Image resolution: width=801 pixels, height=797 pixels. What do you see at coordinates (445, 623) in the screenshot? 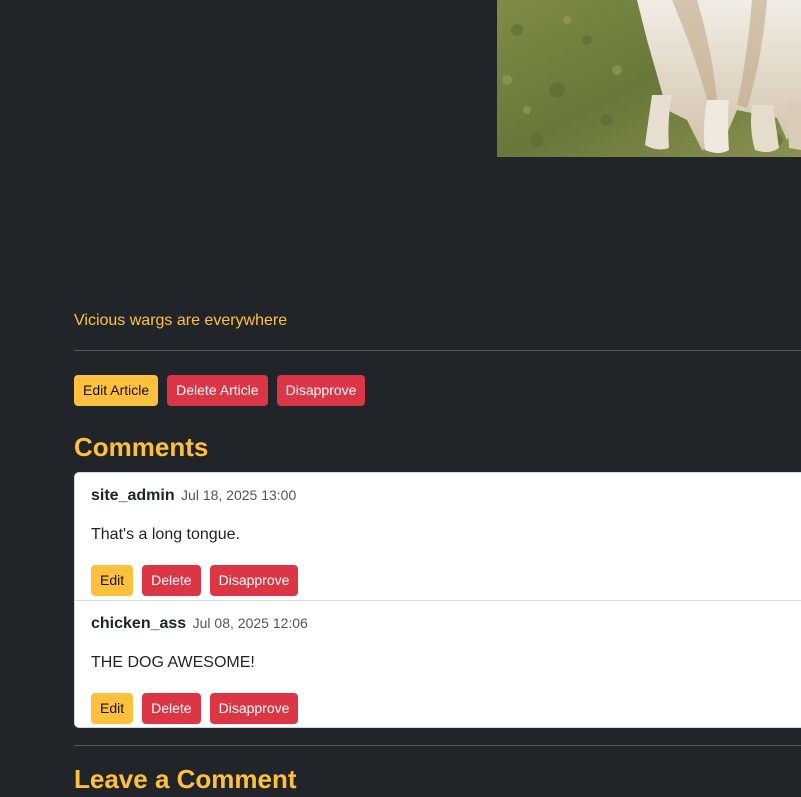
I see `comment-header: chicken_ass Jul 08, 2025 12:06` at bounding box center [445, 623].